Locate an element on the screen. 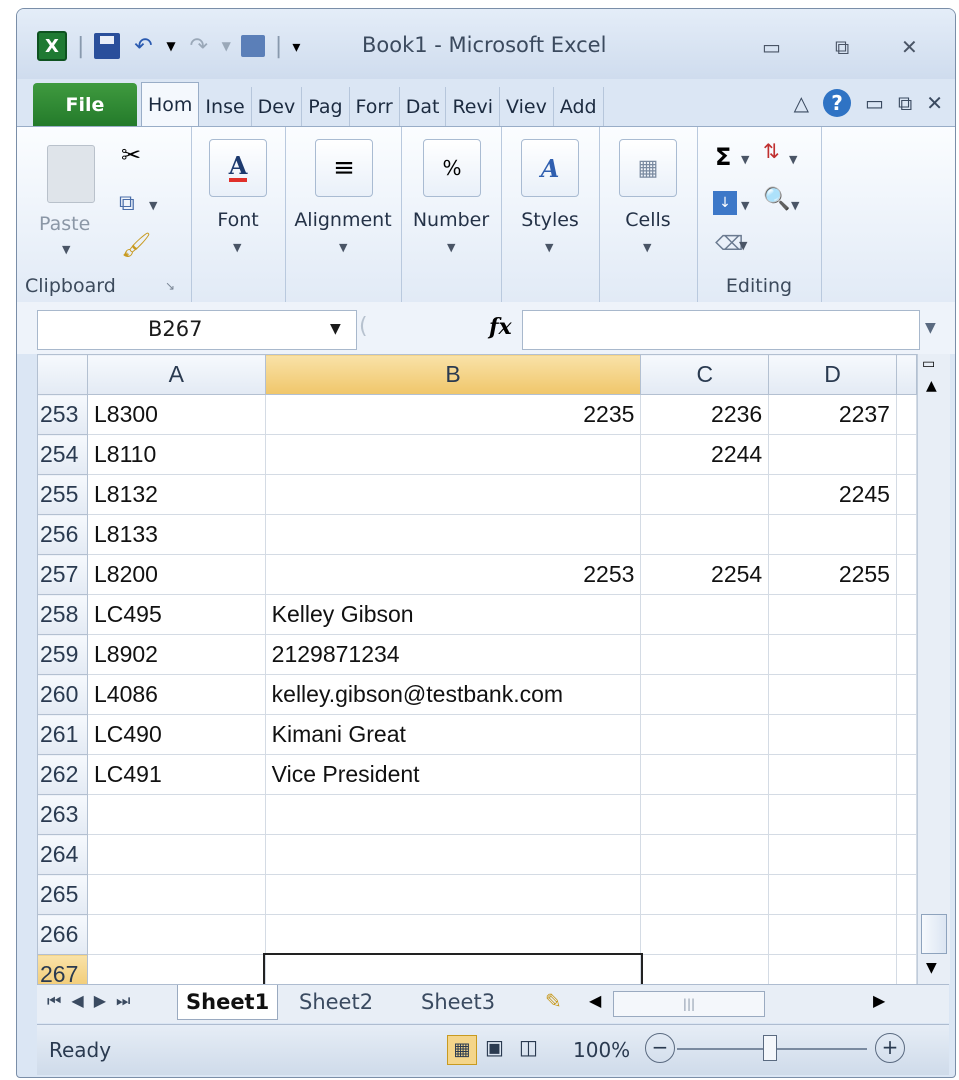  cell-b254 is located at coordinates (453, 454).